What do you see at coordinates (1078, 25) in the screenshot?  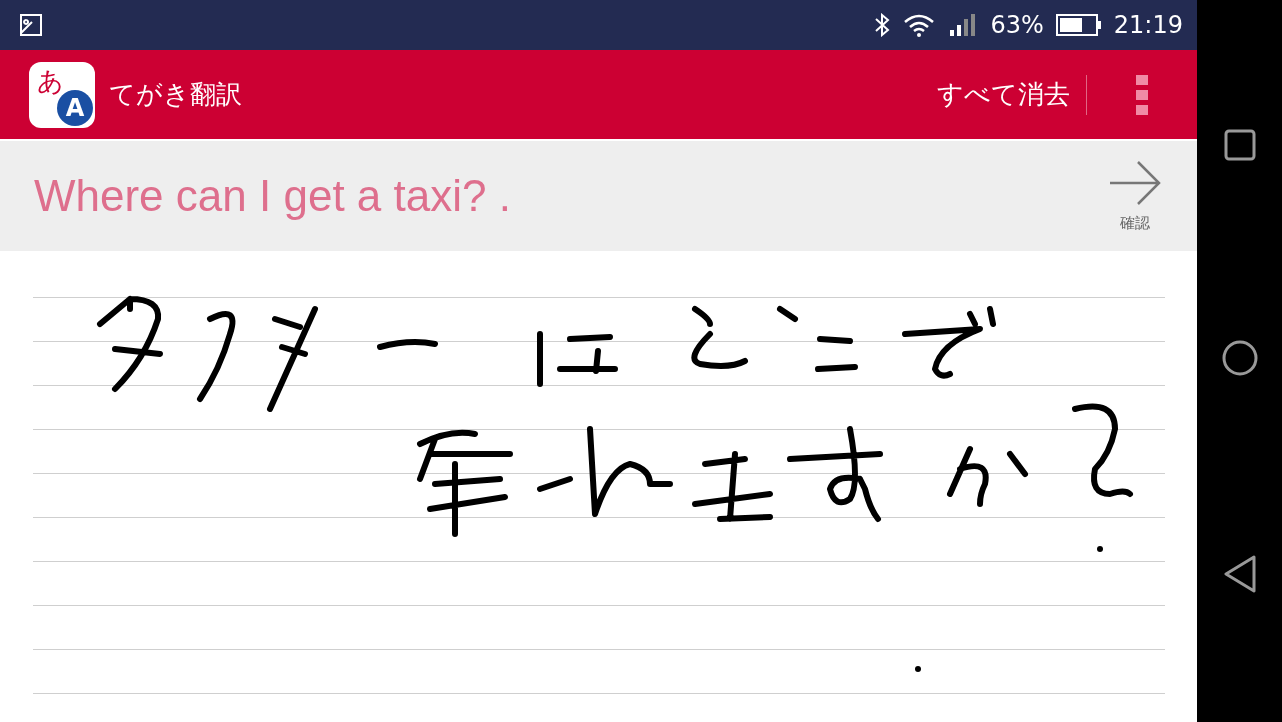 I see `battery-icon` at bounding box center [1078, 25].